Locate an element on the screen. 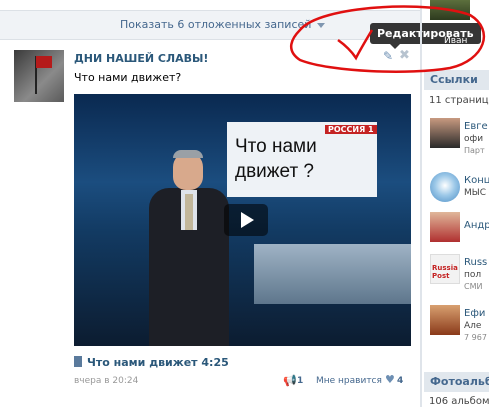 Image resolution: width=489 pixels, height=407 pixels. presenter-figure is located at coordinates (189, 248).